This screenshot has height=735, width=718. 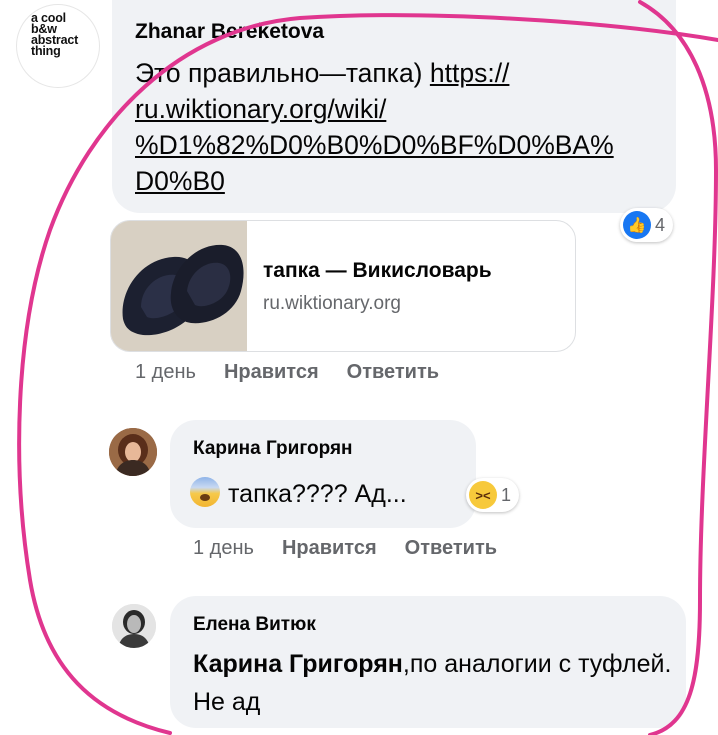 I want to click on reaction-count: 4, so click(x=660, y=224).